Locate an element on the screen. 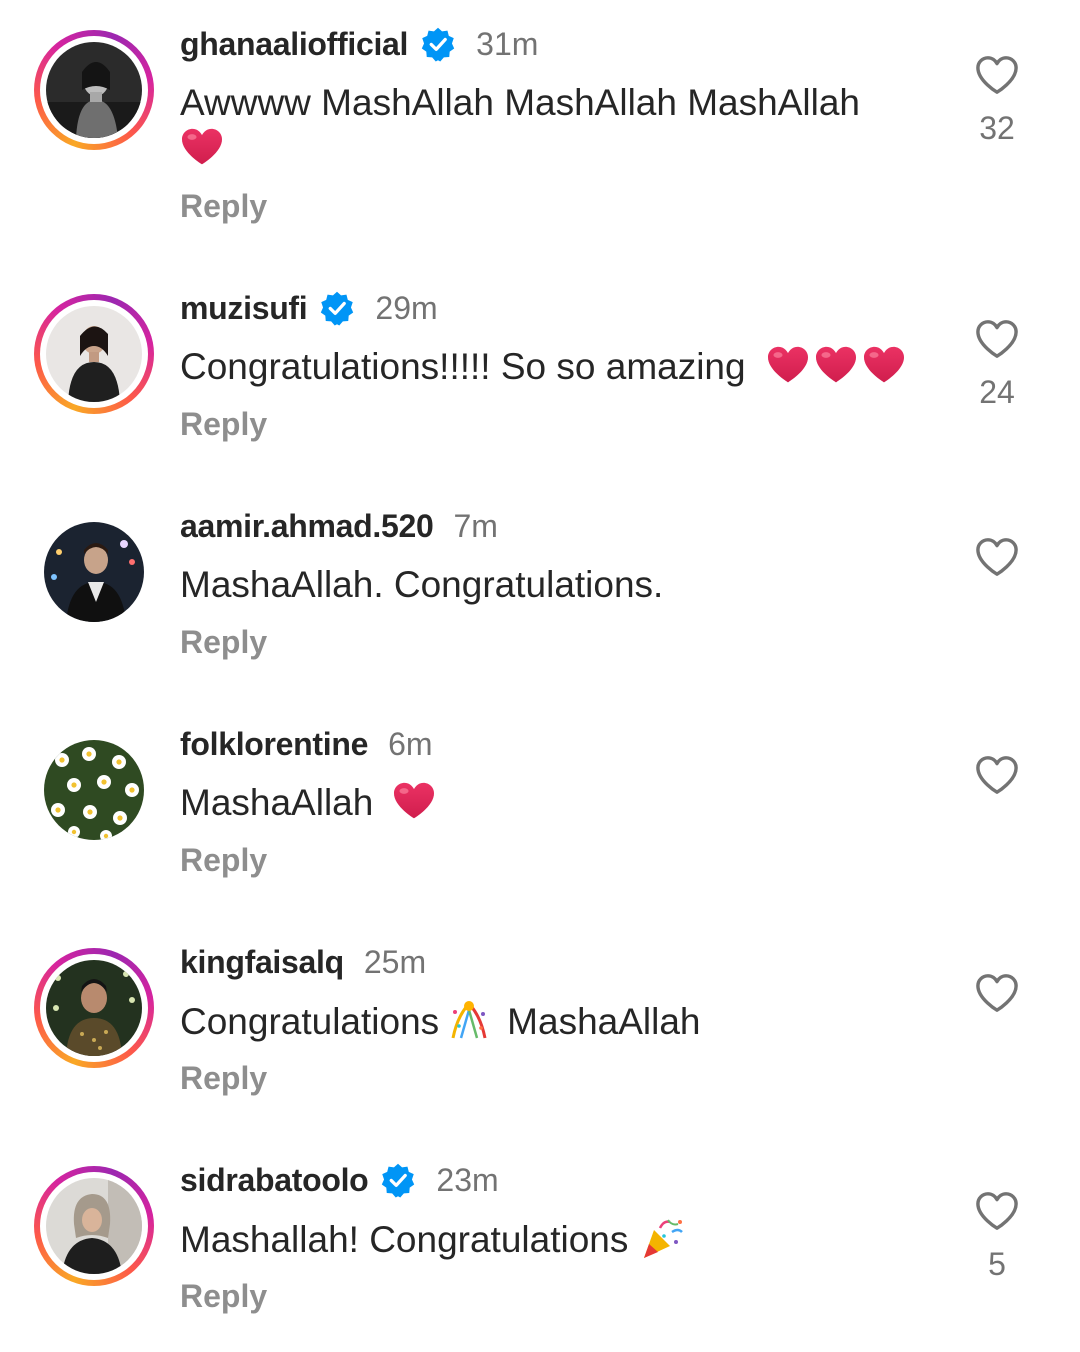  username: ghanaaliofficial is located at coordinates (294, 44).